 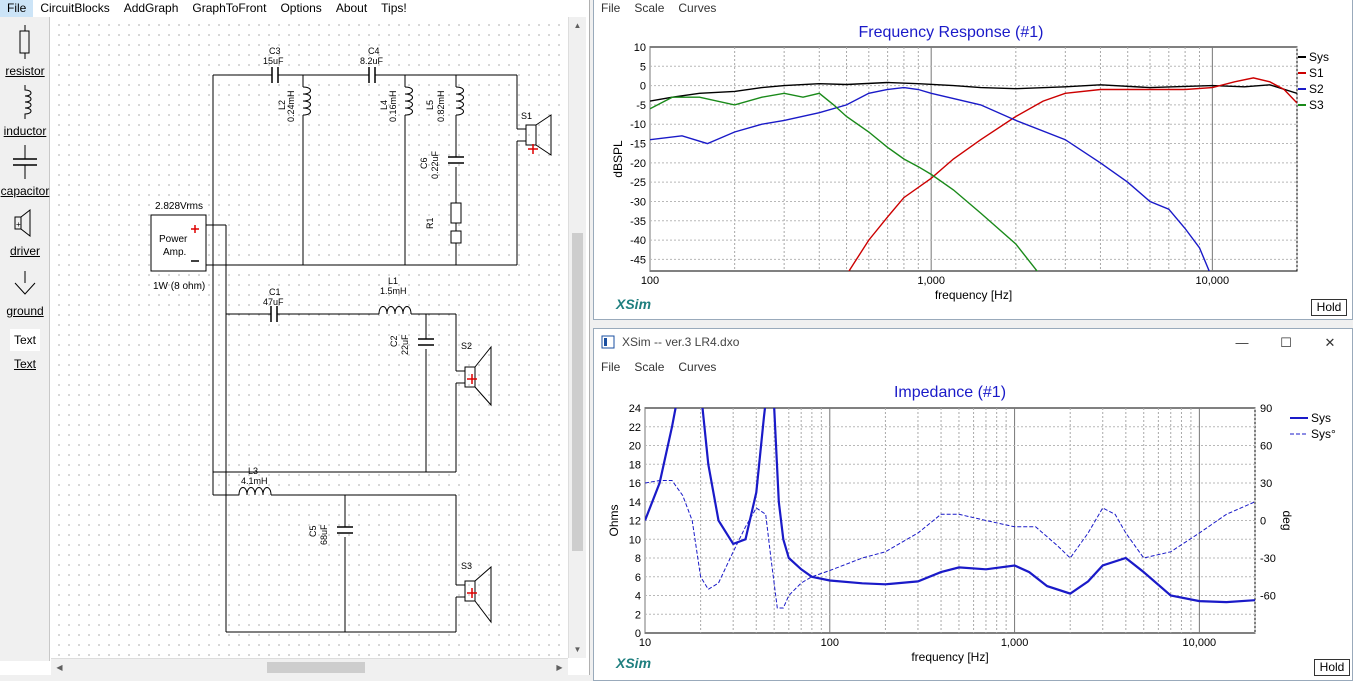 I want to click on l1-name: L1, so click(x=393, y=281).